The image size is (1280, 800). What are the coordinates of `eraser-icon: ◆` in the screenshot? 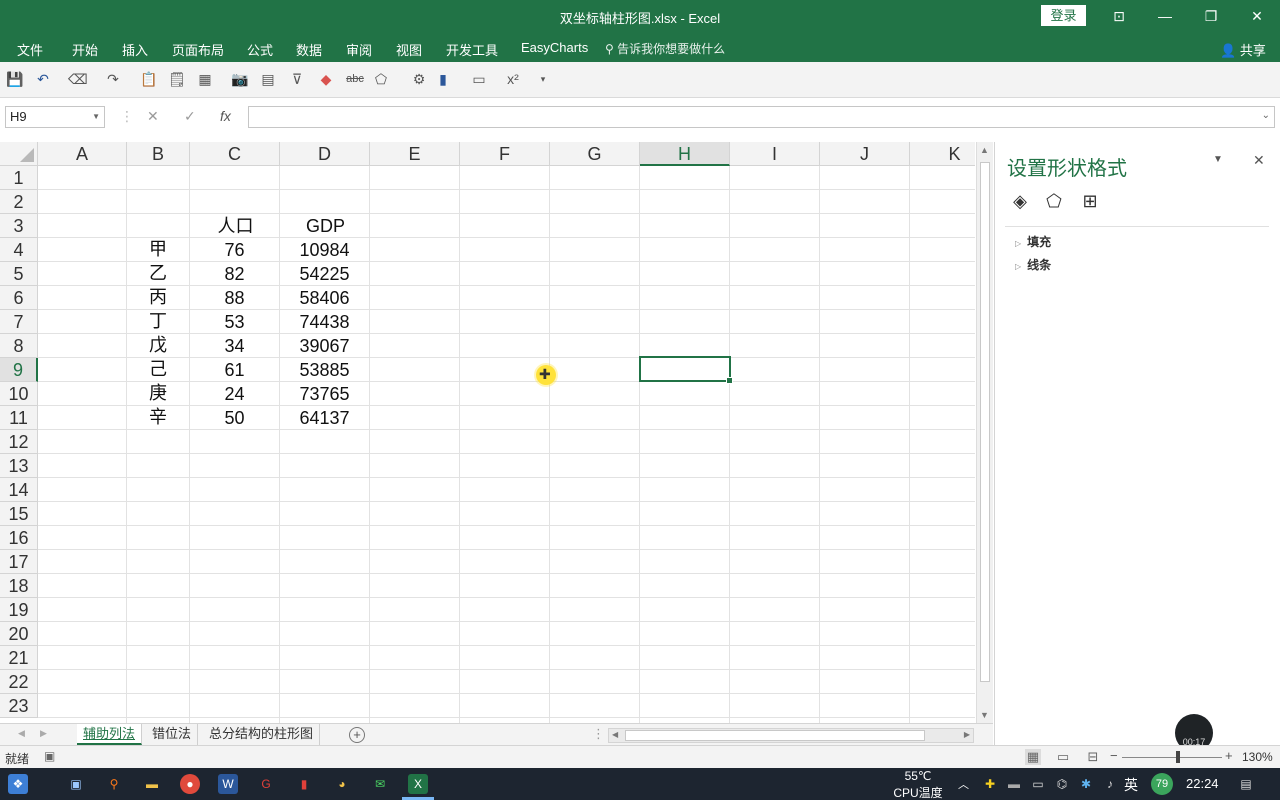 It's located at (326, 79).